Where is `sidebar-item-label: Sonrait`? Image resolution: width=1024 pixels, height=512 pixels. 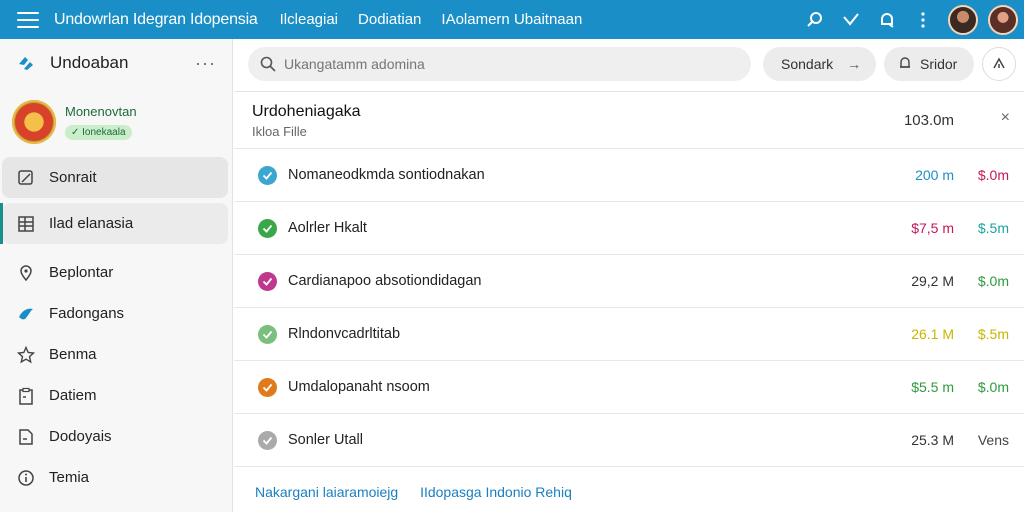
sidebar-item-label: Sonrait is located at coordinates (73, 177).